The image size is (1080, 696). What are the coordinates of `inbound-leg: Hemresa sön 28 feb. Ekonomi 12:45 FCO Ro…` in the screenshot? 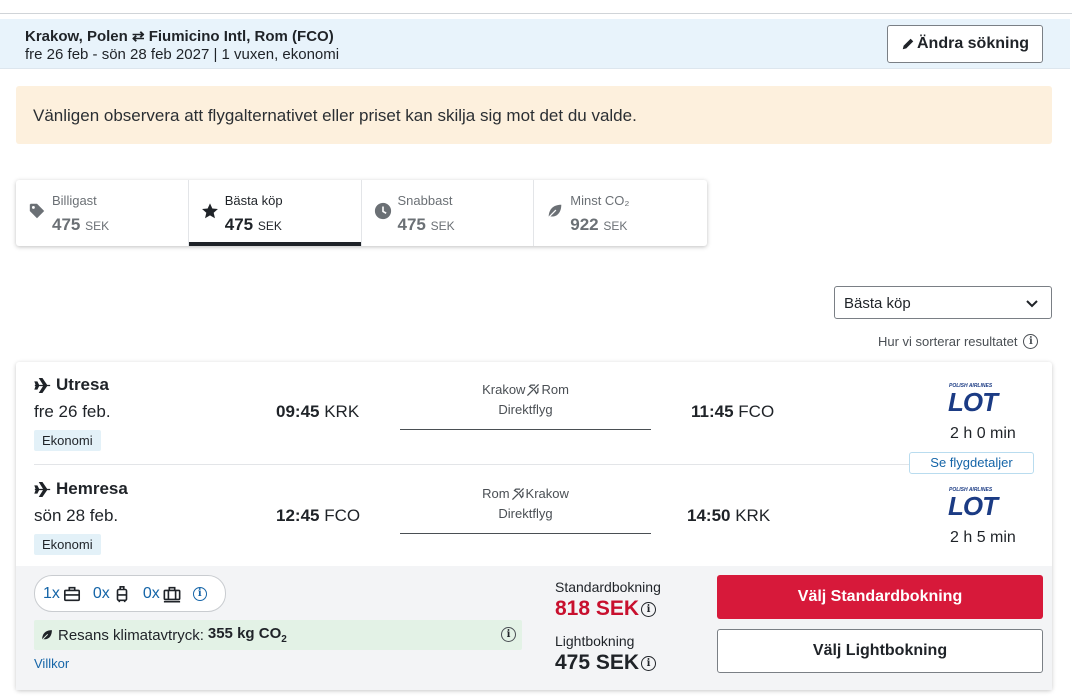 It's located at (534, 517).